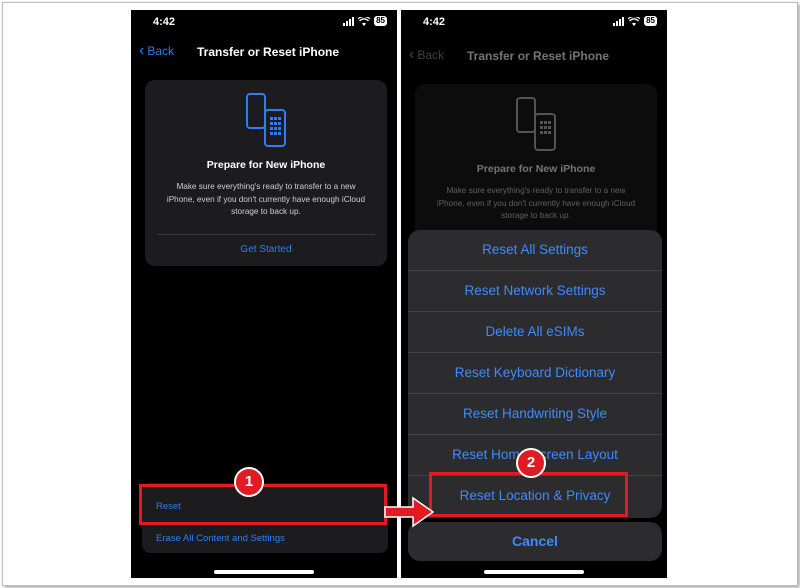 The image size is (800, 588). I want to click on highlight-box-reset, so click(263, 504).